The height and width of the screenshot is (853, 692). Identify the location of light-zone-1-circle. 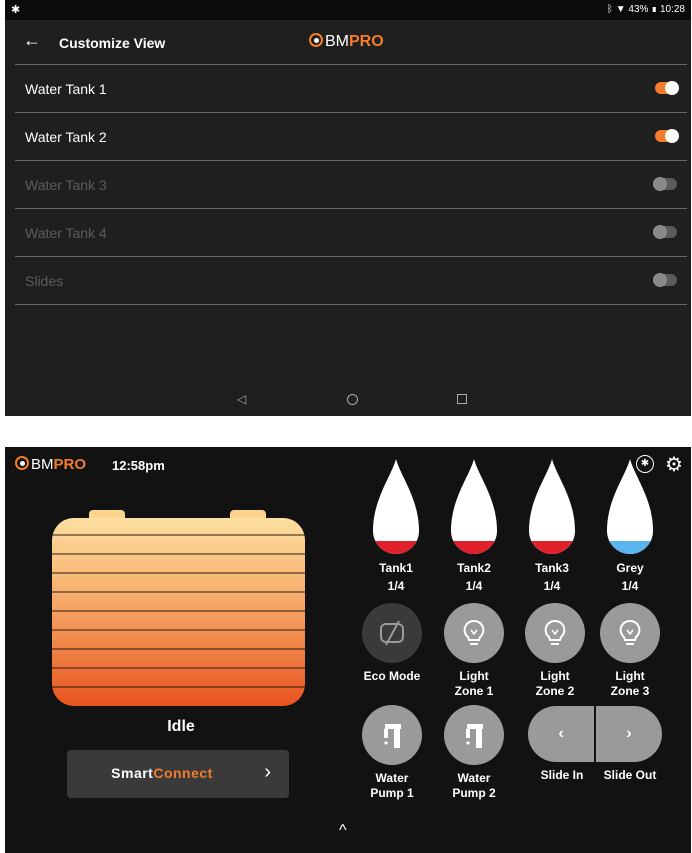
(474, 633).